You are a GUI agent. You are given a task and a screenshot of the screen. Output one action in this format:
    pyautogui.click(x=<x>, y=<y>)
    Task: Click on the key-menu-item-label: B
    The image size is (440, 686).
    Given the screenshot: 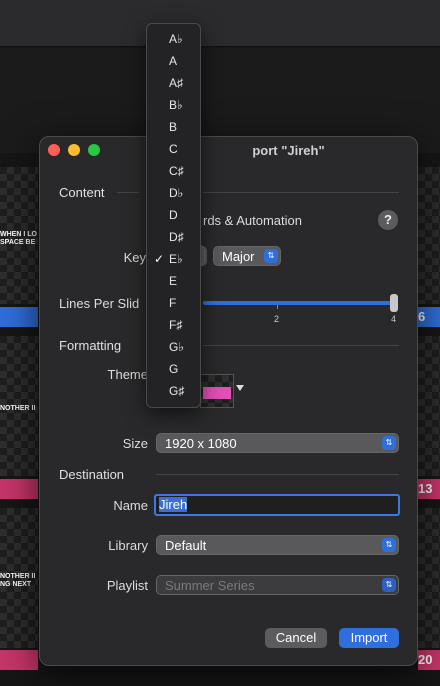 What is the action you would take?
    pyautogui.click(x=173, y=127)
    